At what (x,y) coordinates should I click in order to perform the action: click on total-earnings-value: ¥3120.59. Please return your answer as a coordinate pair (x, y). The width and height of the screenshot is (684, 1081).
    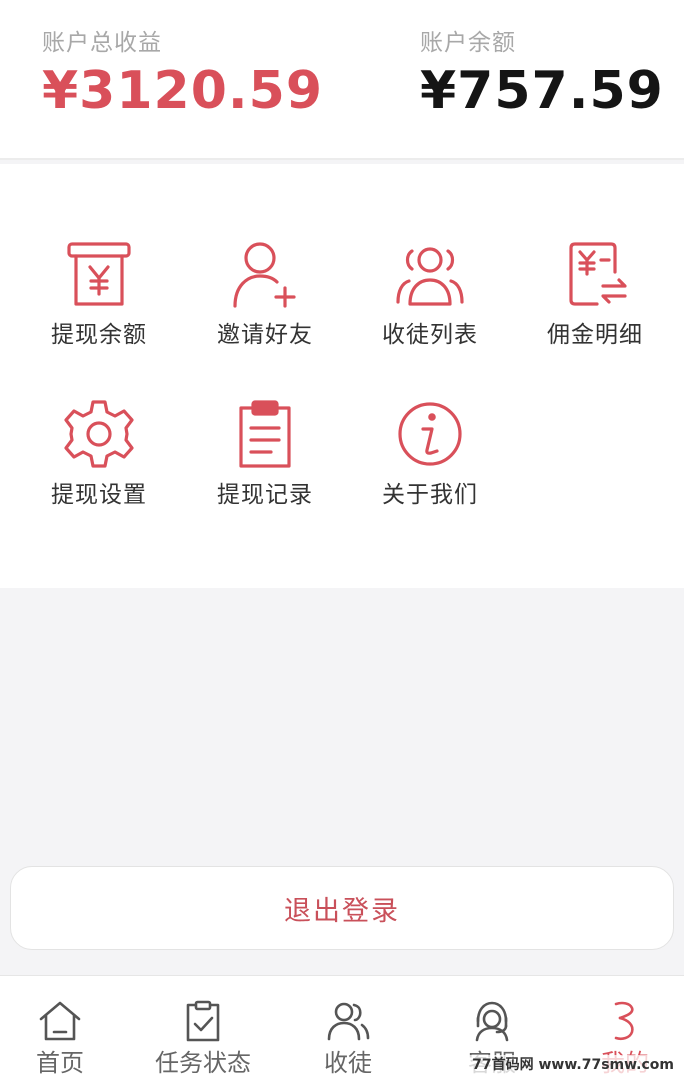
    Looking at the image, I should click on (183, 91).